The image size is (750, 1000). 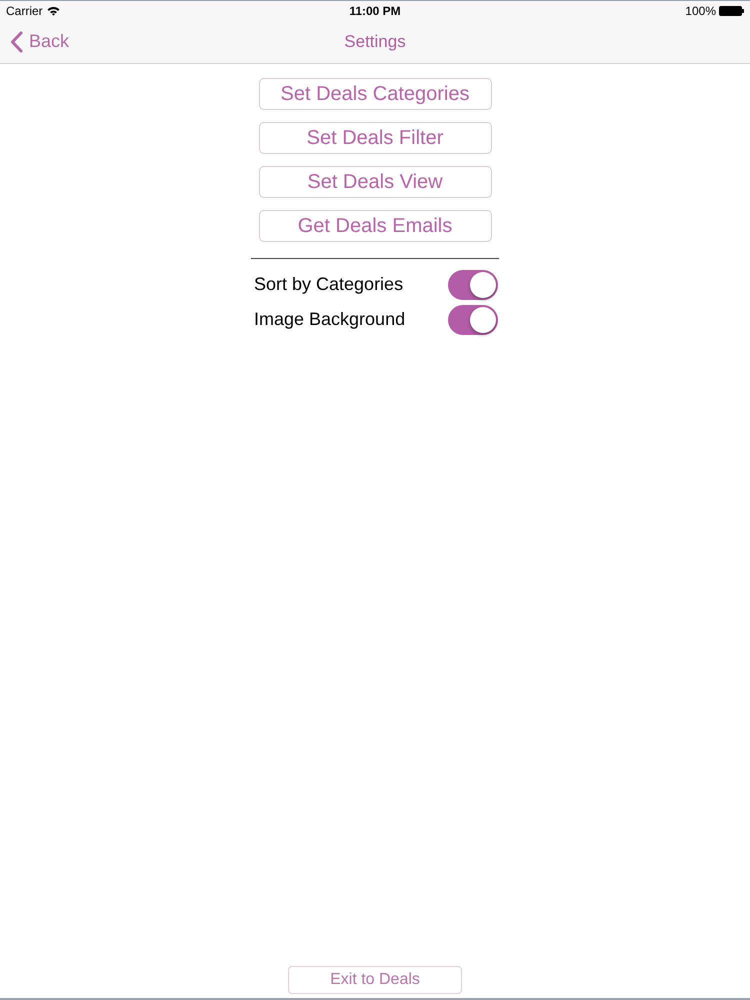 What do you see at coordinates (375, 138) in the screenshot?
I see `menu-button: Set Deals Filter` at bounding box center [375, 138].